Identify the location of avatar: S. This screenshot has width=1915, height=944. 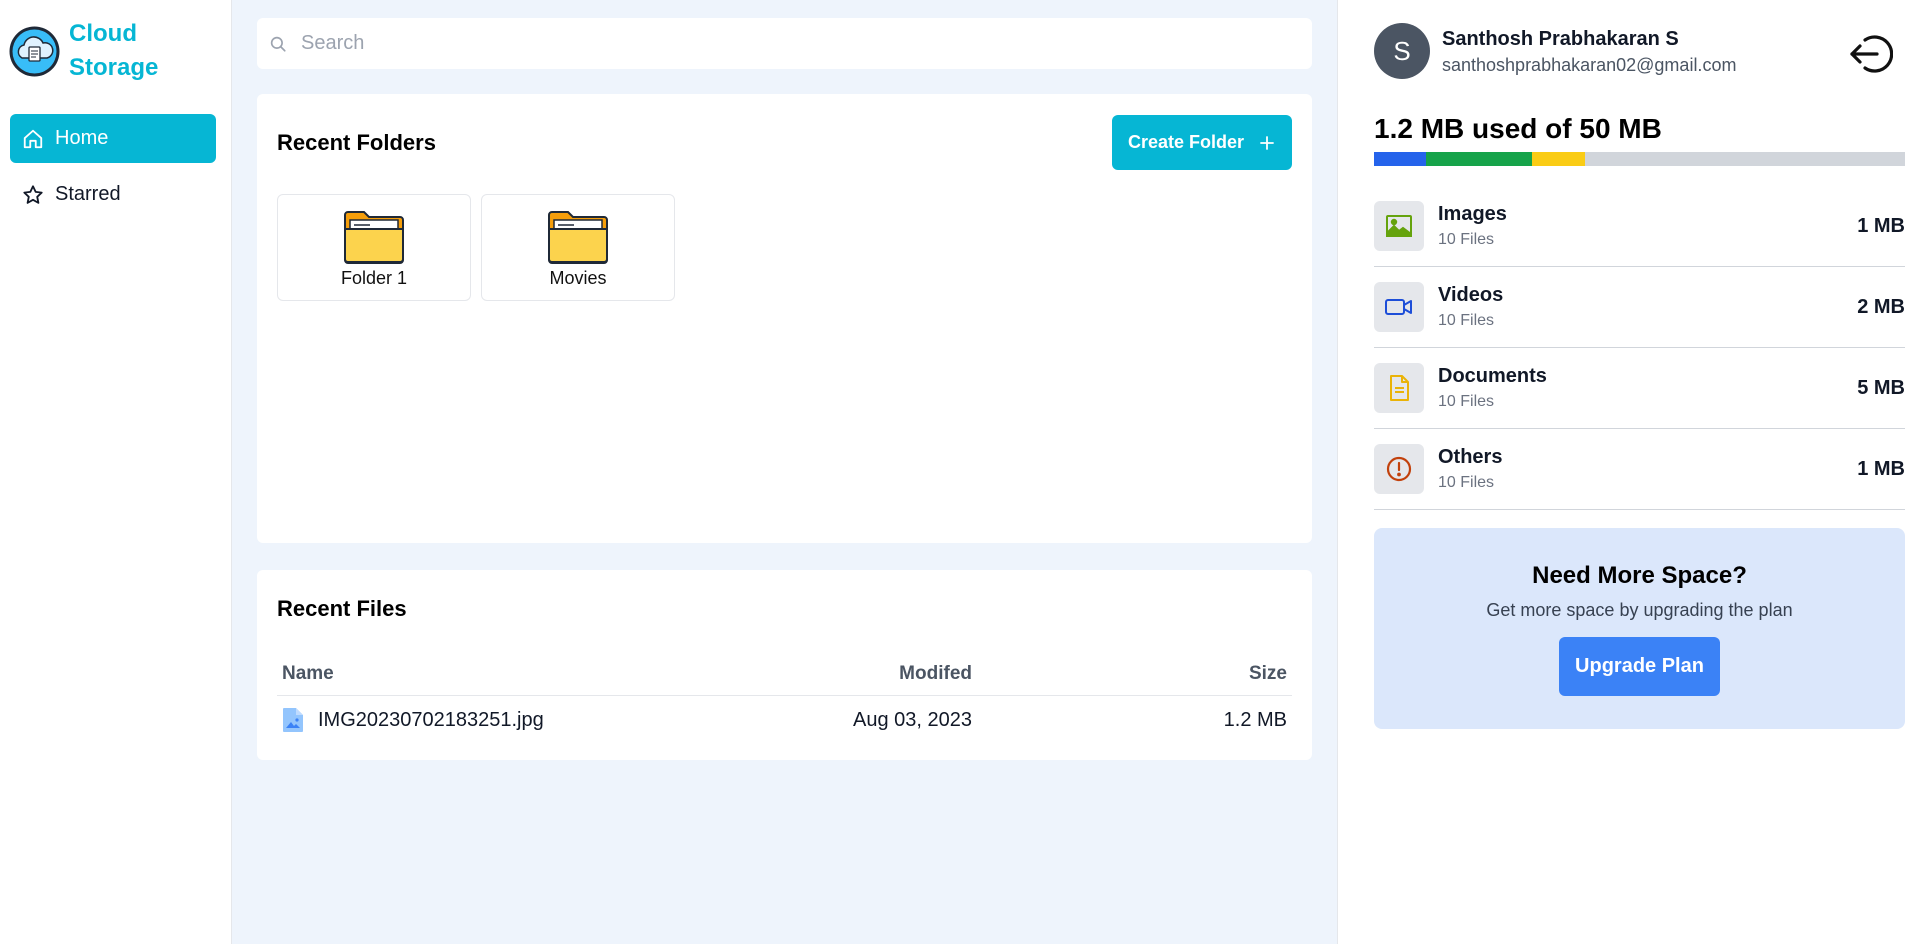
(1402, 51).